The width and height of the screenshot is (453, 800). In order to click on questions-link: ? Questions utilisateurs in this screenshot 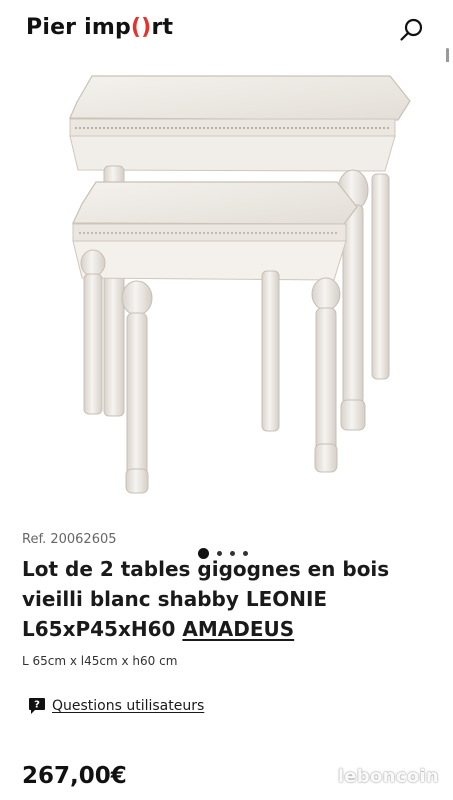, I will do `click(116, 706)`.